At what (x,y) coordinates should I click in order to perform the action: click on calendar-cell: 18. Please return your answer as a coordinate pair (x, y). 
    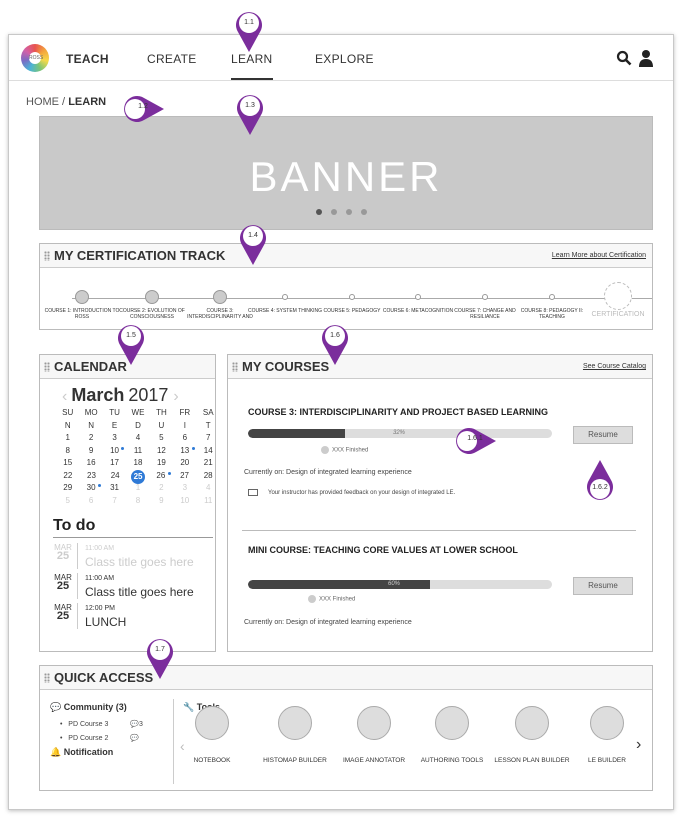
    Looking at the image, I should click on (137, 463).